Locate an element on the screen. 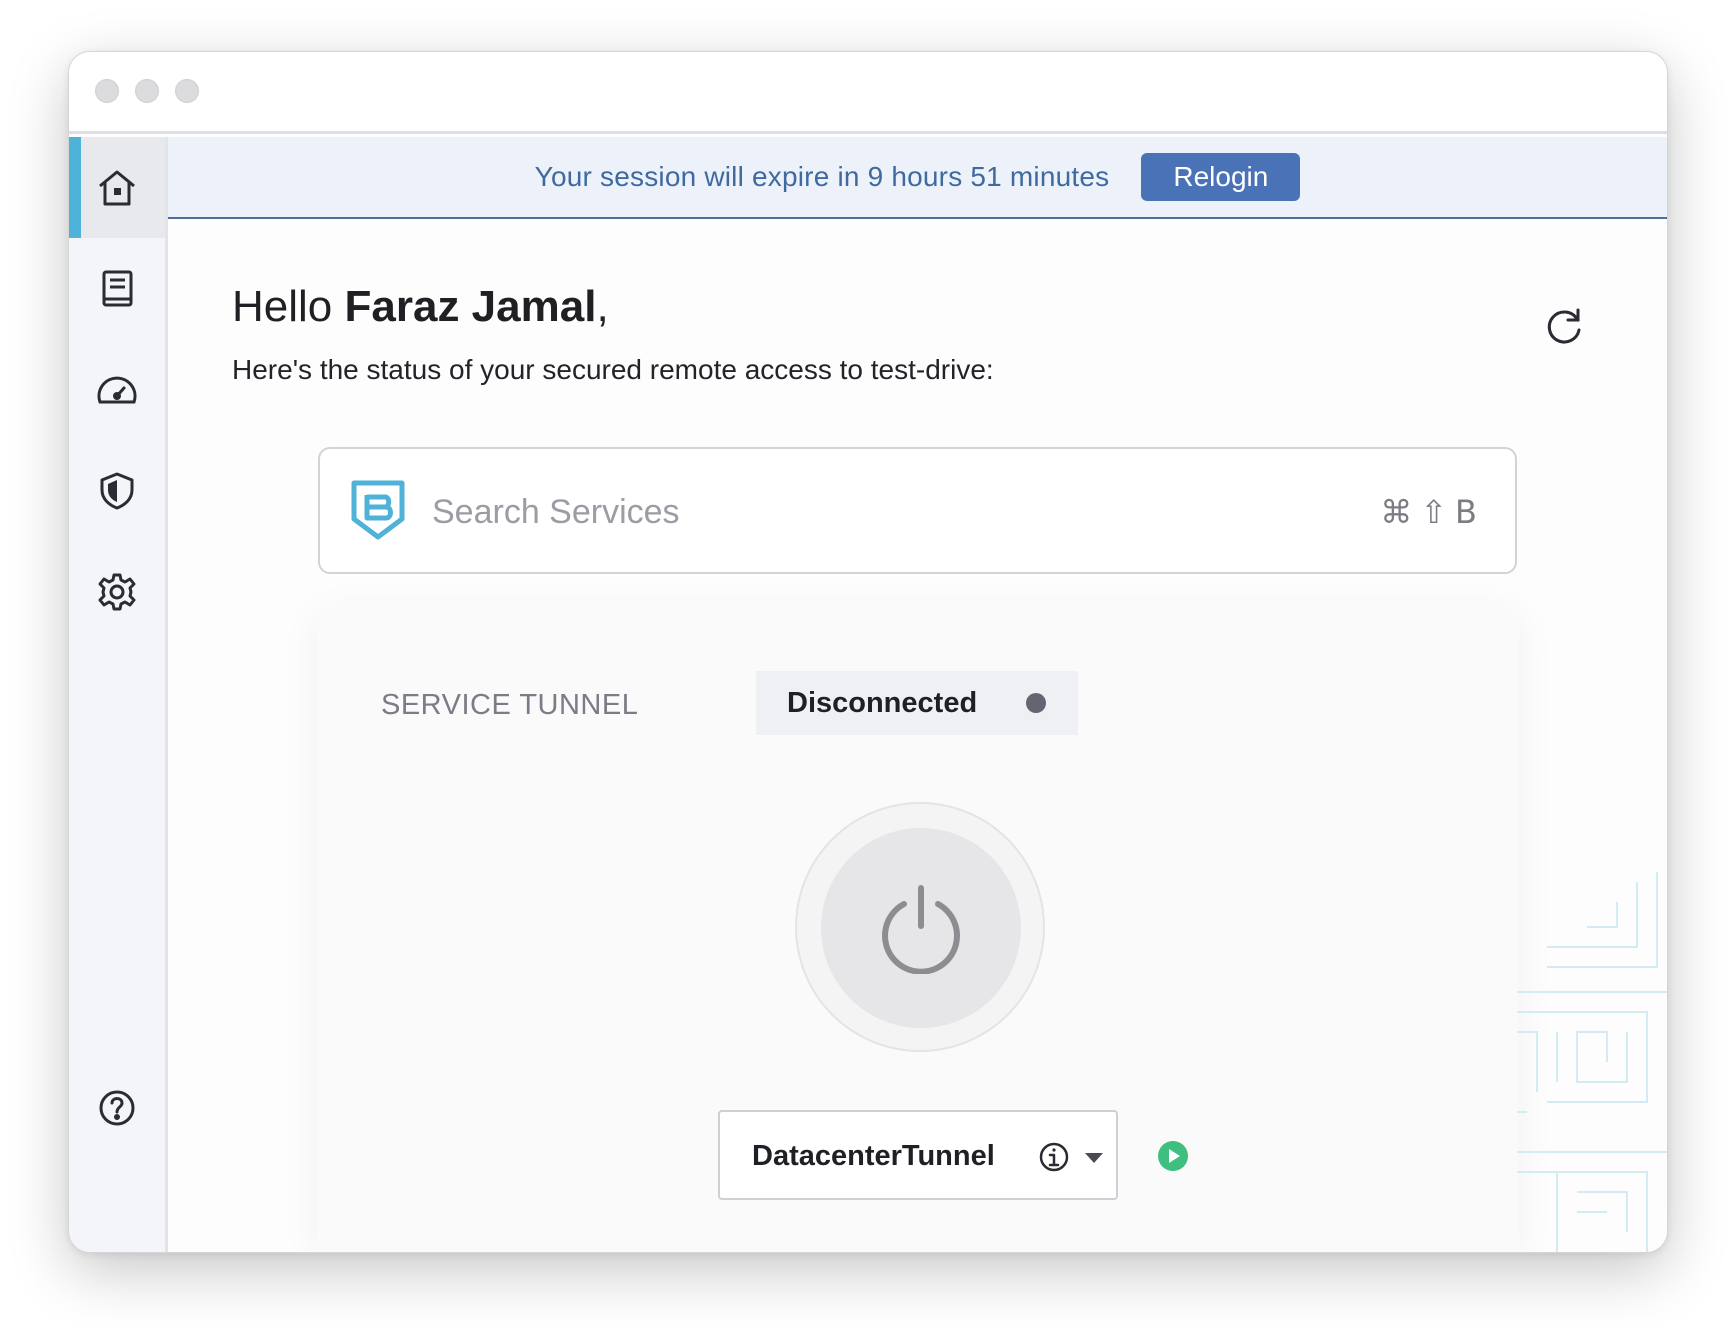  status-dot-icon is located at coordinates (1036, 703).